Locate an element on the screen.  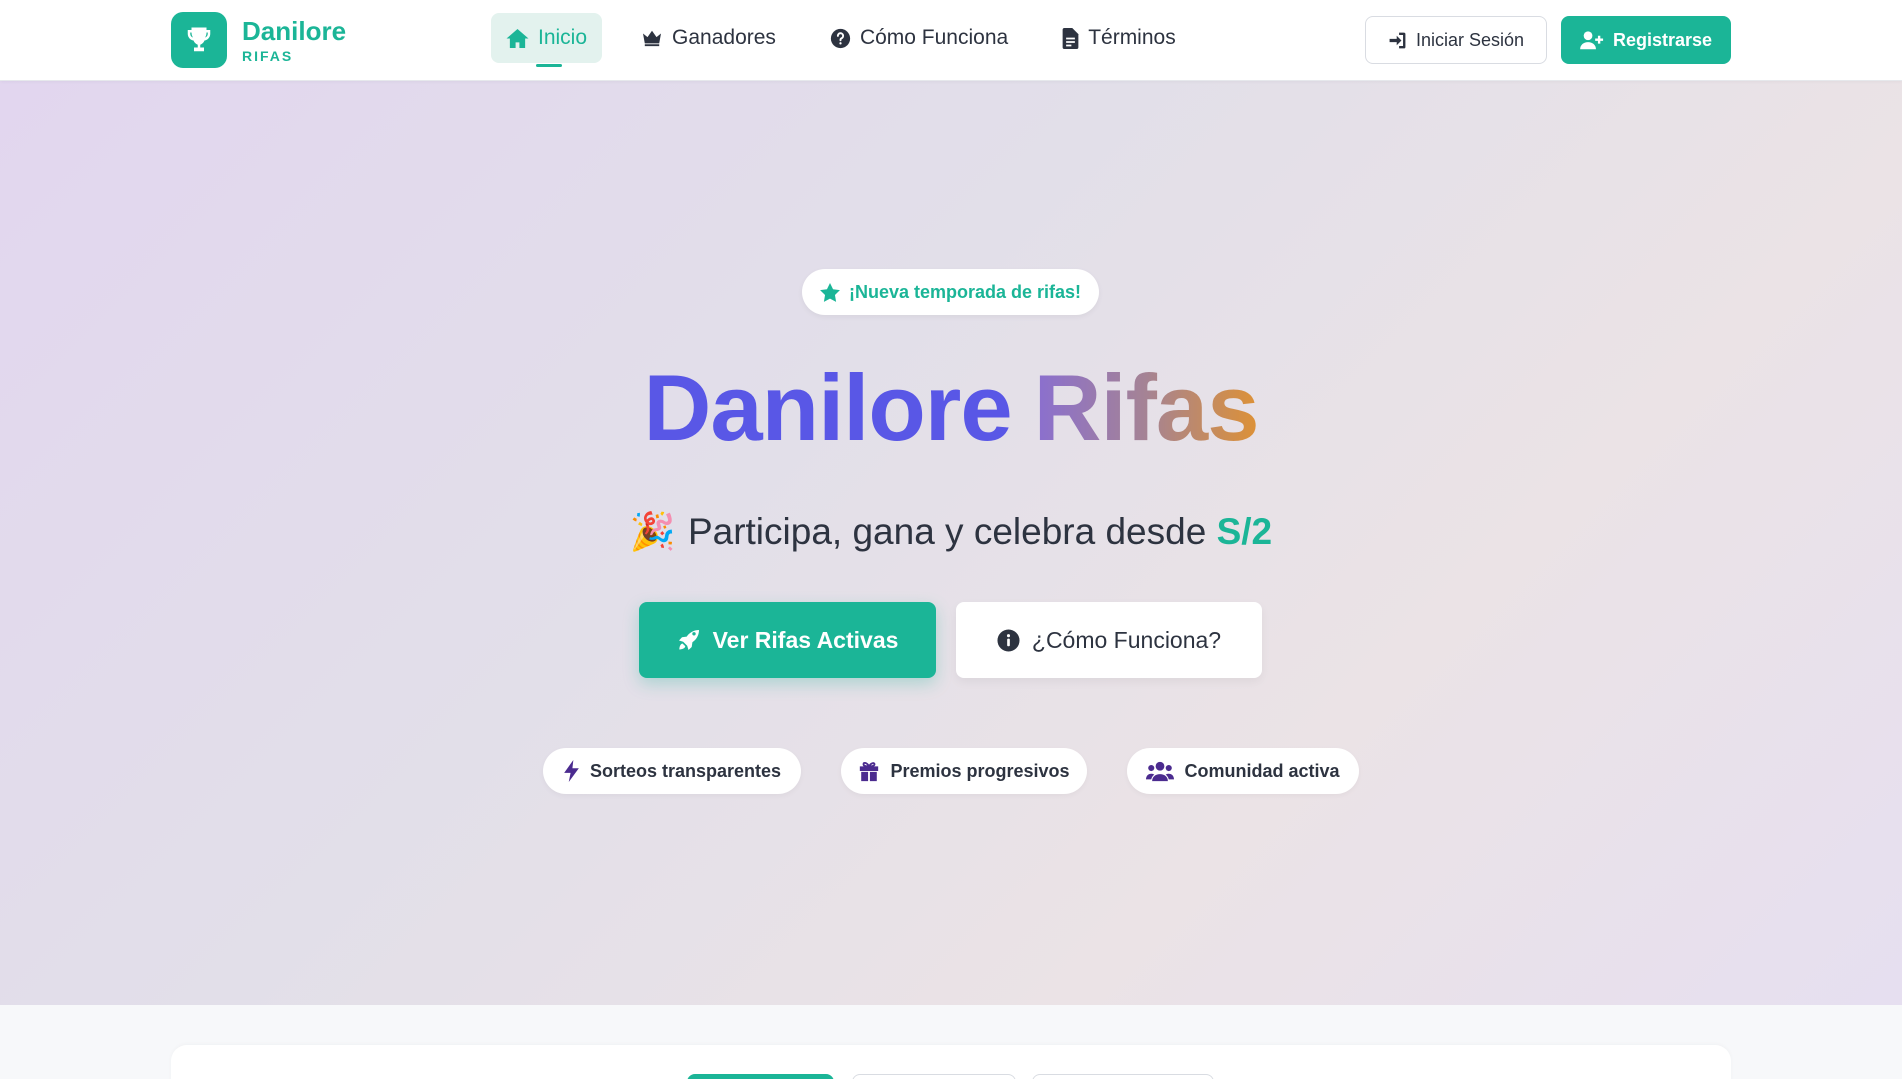
rocket-icon is located at coordinates (688, 640).